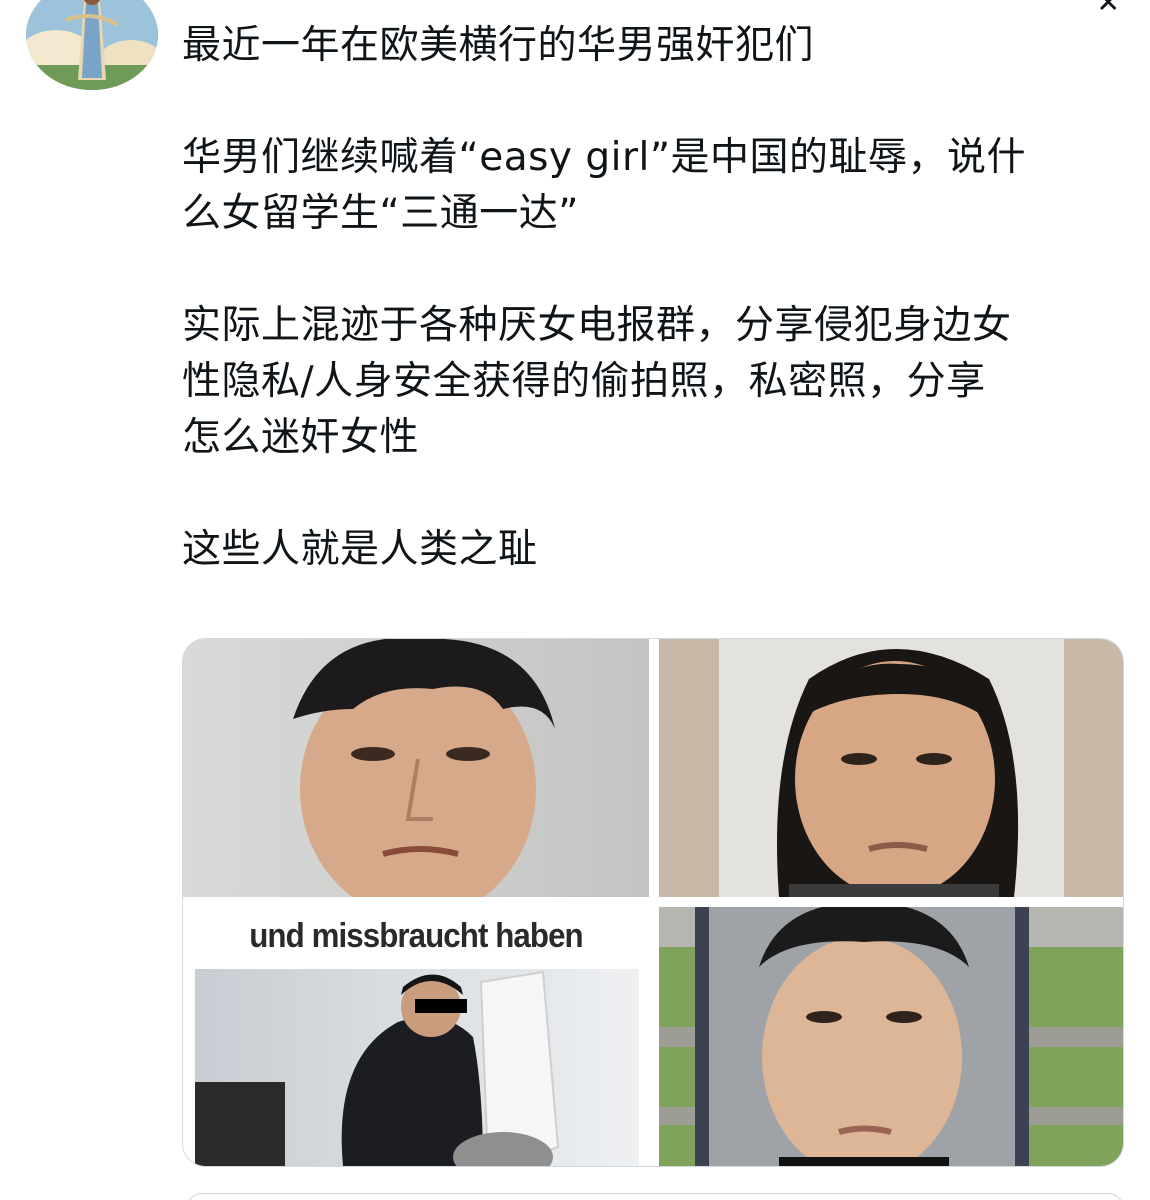 The image size is (1150, 1200). Describe the element at coordinates (1108, 9) in the screenshot. I see `close-icon: ✕` at that location.